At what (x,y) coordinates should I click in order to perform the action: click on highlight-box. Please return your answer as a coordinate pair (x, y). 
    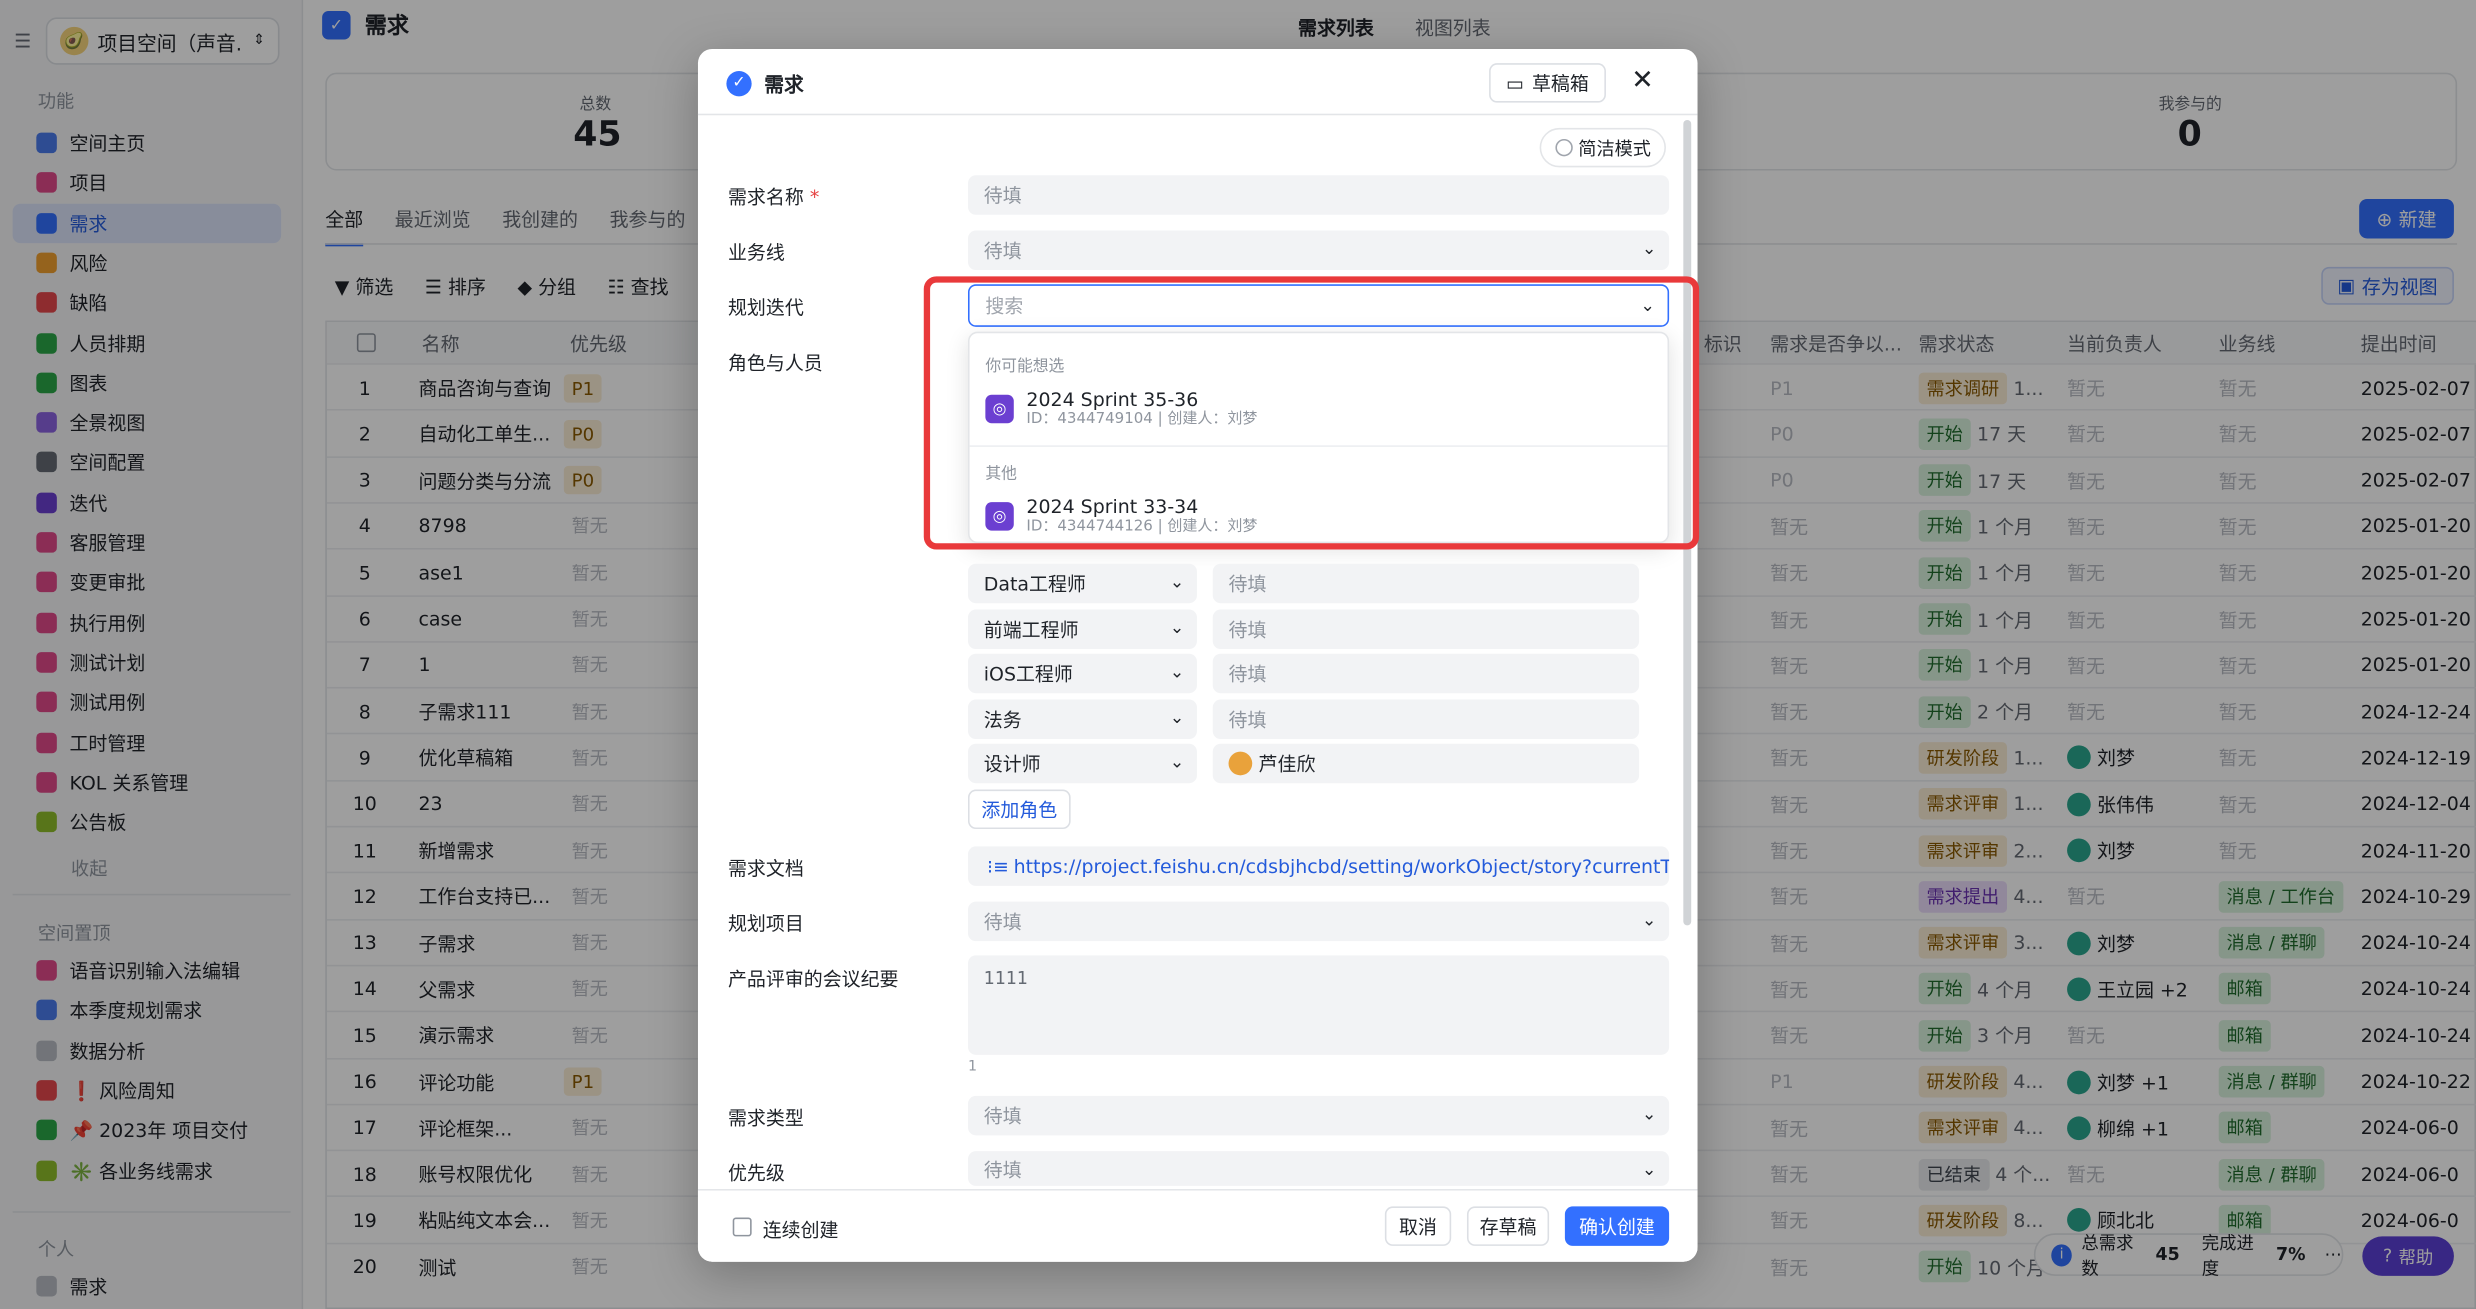
    Looking at the image, I should click on (1311, 413).